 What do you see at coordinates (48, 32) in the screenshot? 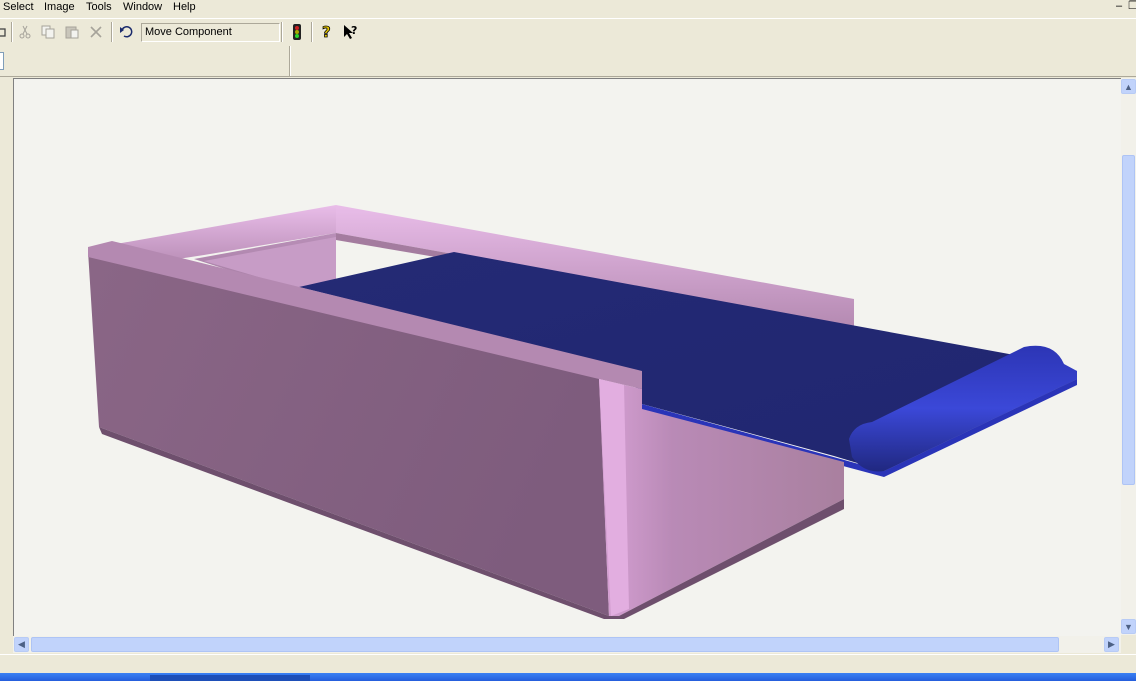
I see `copy-icon` at bounding box center [48, 32].